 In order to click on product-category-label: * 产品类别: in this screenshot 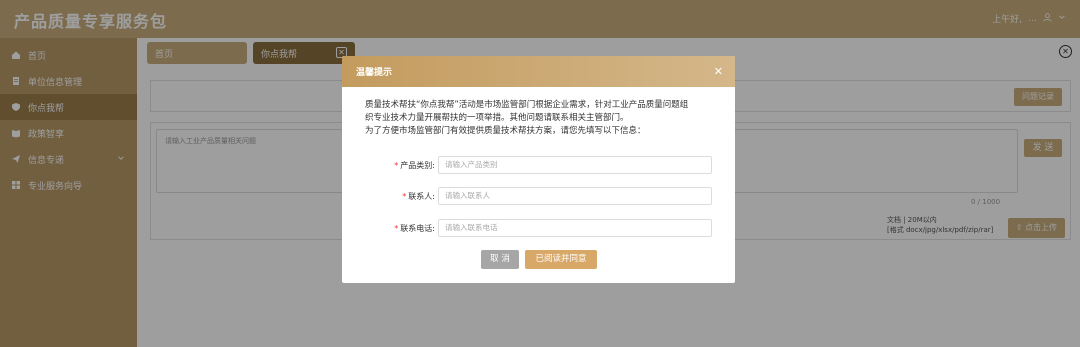, I will do `click(414, 165)`.